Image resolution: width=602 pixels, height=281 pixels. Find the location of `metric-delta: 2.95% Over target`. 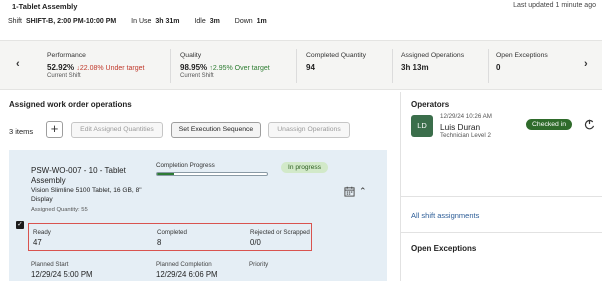

metric-delta: 2.95% Over target is located at coordinates (241, 68).